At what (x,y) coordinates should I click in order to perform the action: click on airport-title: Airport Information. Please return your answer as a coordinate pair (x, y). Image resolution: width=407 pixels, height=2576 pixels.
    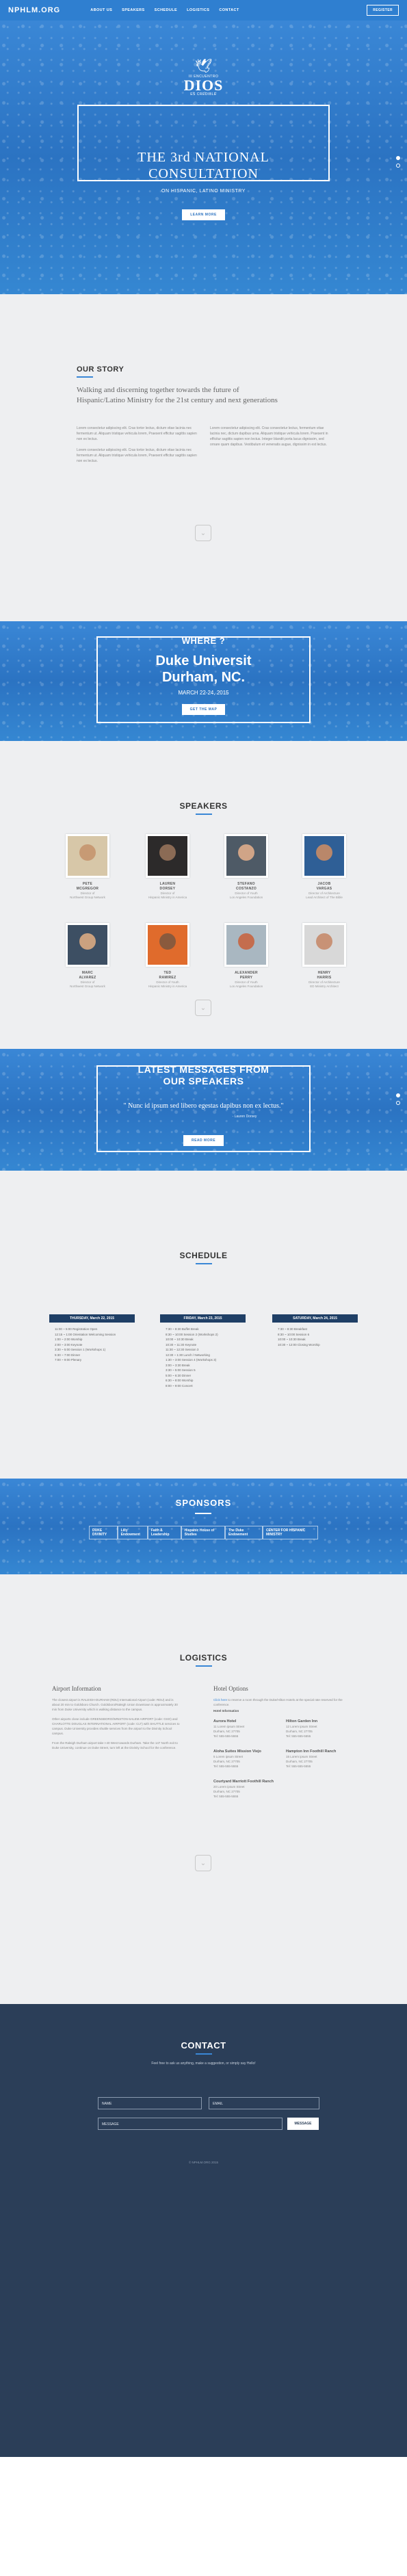
    Looking at the image, I should click on (76, 1688).